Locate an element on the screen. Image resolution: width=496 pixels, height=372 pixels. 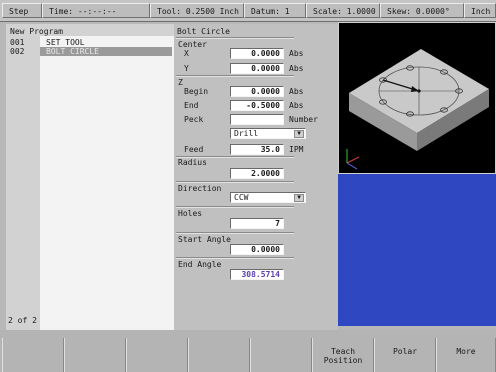
step-indicator: Step is located at coordinates (22, 10).